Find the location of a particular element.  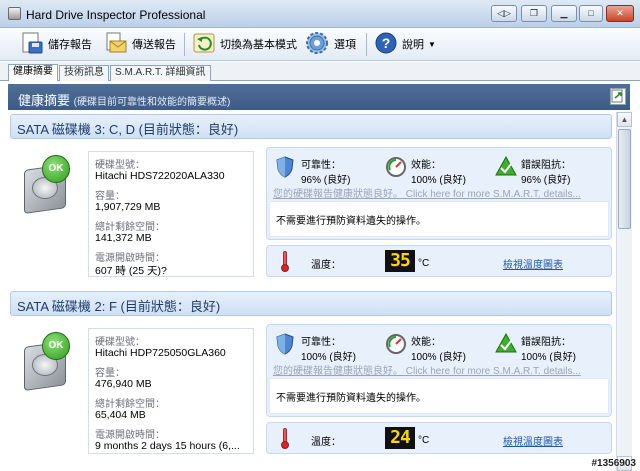

tab-strip: 健康摘要 技術訊息 S.M.A.R.T. 詳細資訊 is located at coordinates (320, 72).